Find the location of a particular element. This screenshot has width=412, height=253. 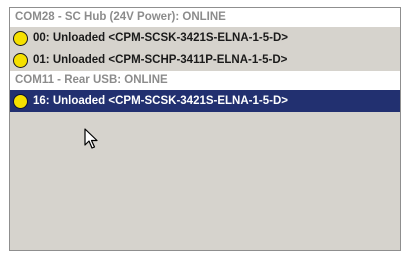

device-label: 00: Unloaded <CPM-SCSK-3421S-ELNA-1-5-D> is located at coordinates (160, 38).